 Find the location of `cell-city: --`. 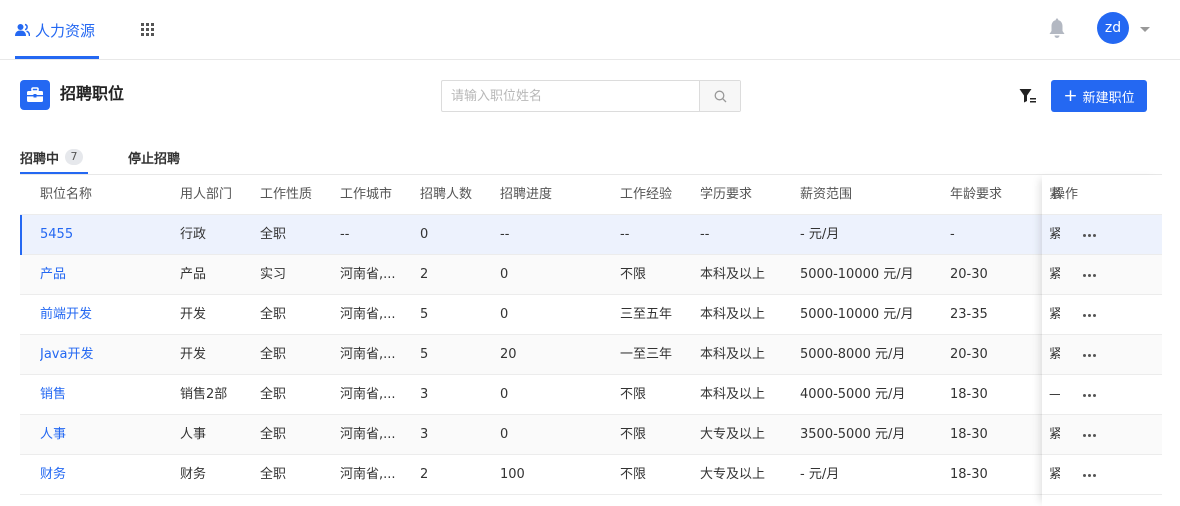

cell-city: -- is located at coordinates (345, 234).